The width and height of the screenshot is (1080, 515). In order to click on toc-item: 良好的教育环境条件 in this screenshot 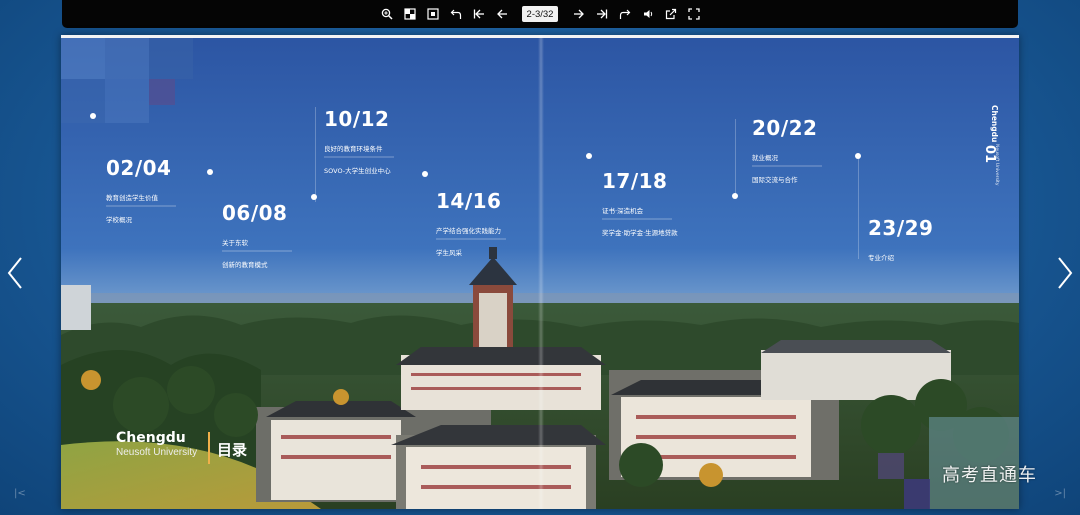, I will do `click(353, 149)`.